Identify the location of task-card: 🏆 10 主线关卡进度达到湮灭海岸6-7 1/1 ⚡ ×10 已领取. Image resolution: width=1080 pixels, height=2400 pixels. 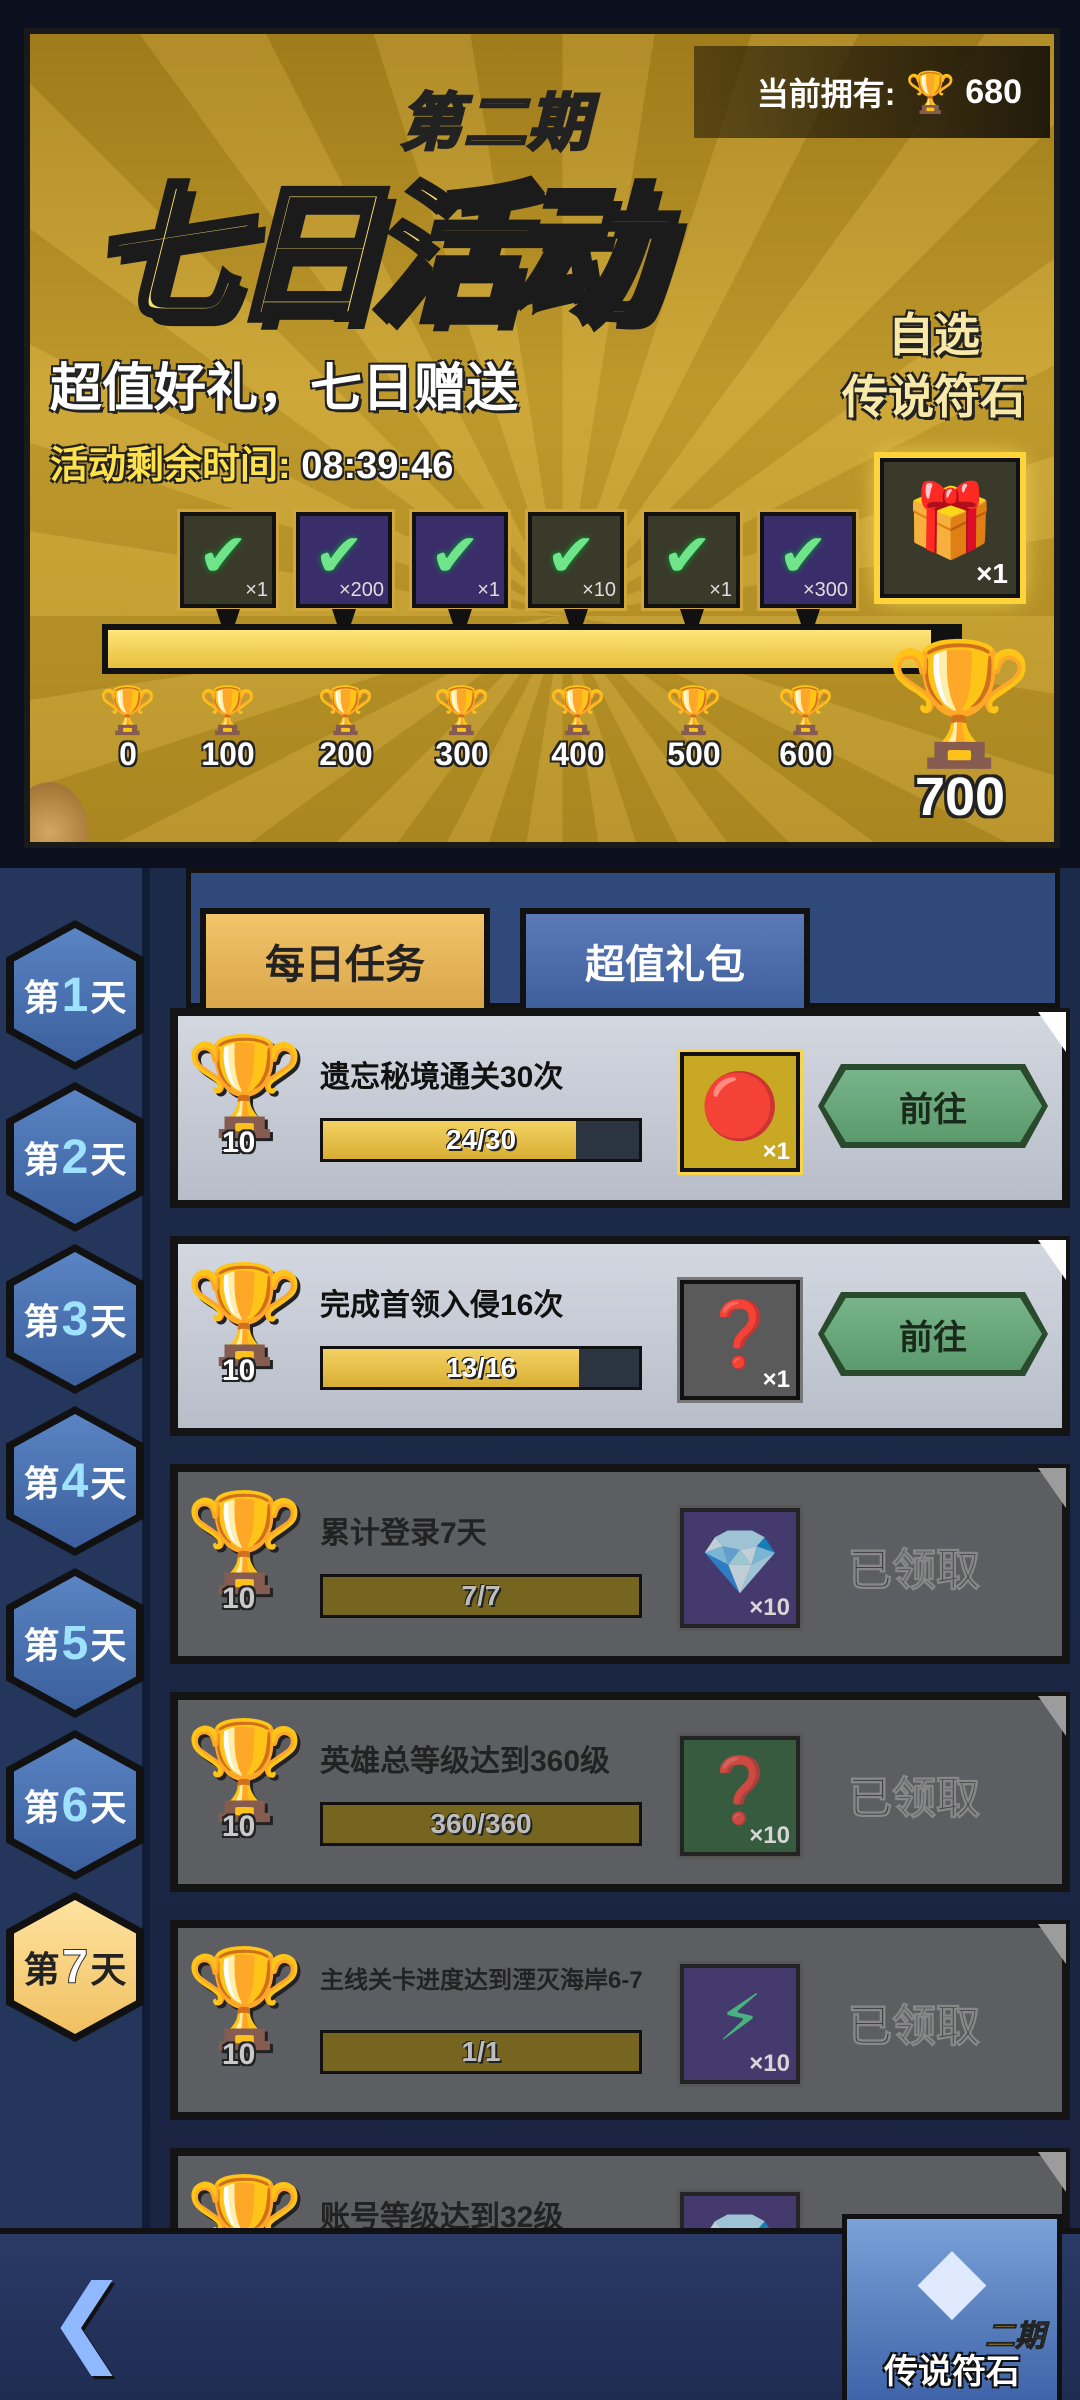
(620, 2020).